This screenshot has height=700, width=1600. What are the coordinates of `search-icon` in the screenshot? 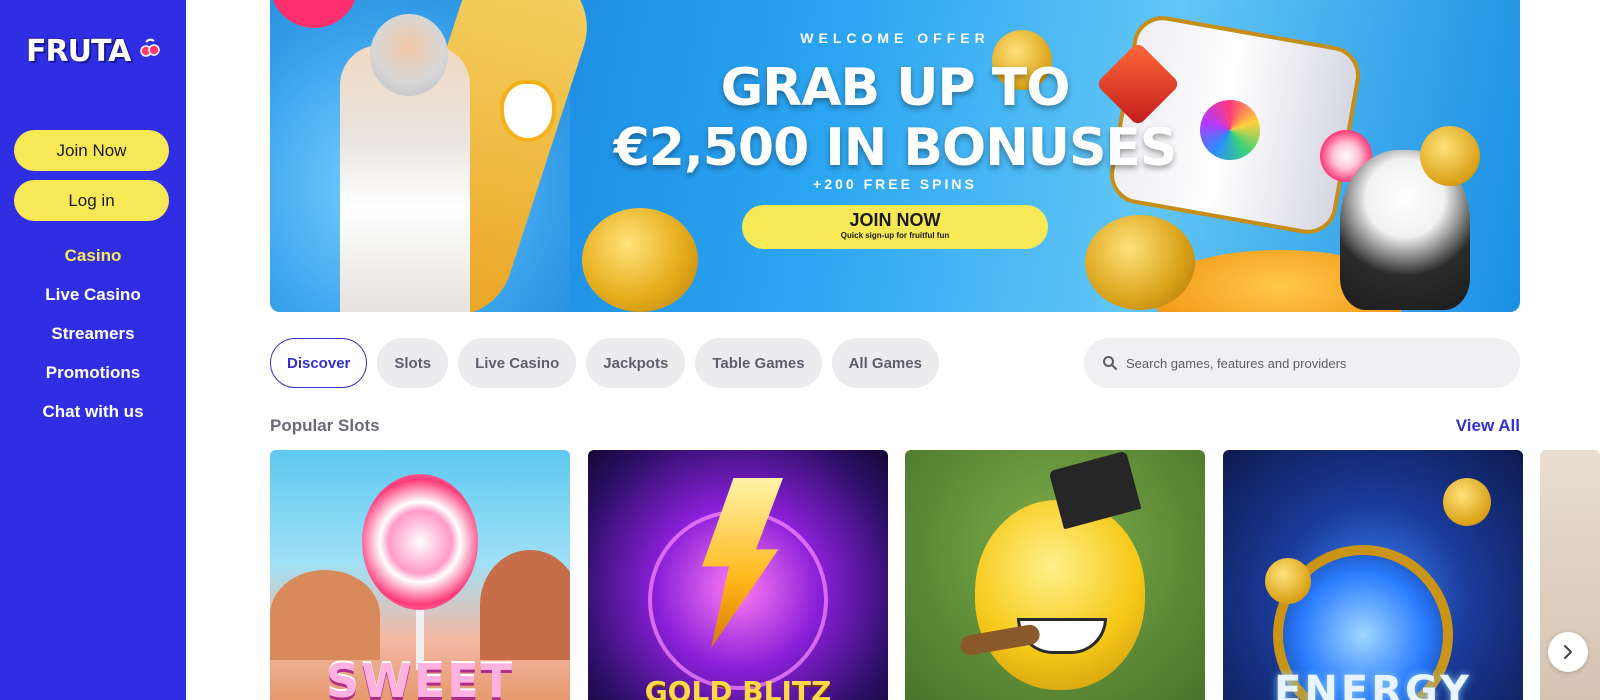 It's located at (1110, 363).